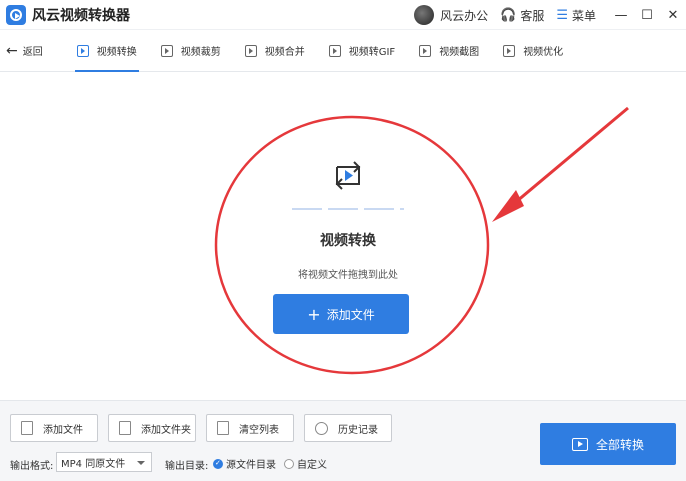  I want to click on maximize-button: ☐, so click(647, 15).